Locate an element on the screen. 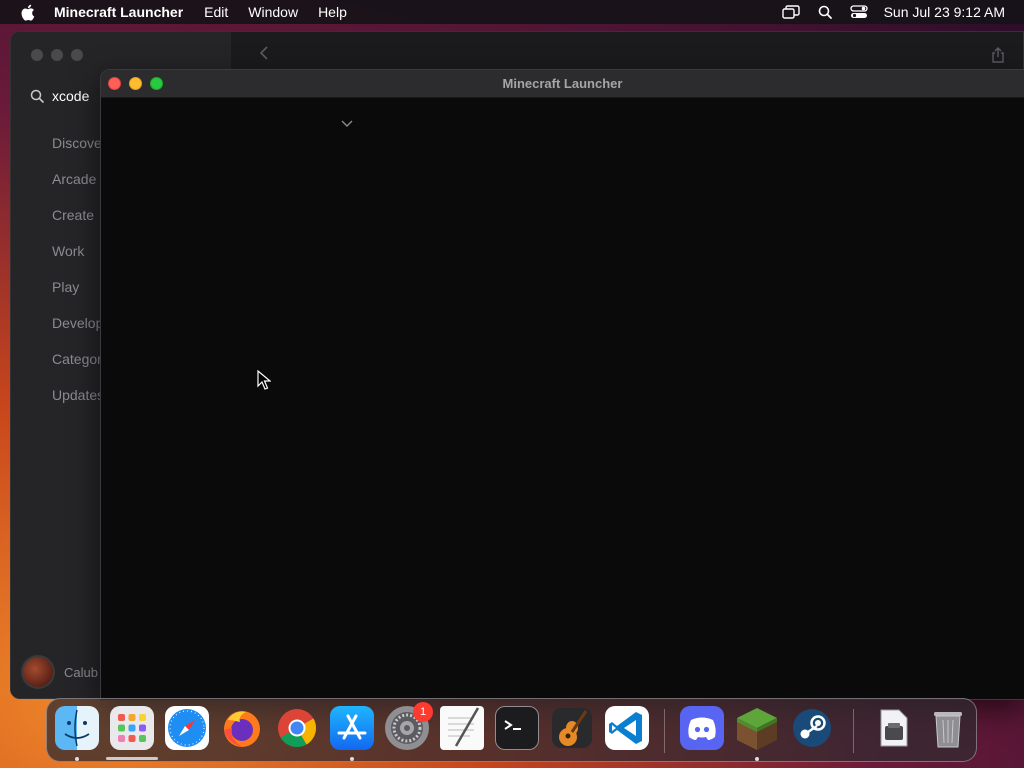 Image resolution: width=1024 pixels, height=768 pixels. terminal-icon is located at coordinates (517, 728).